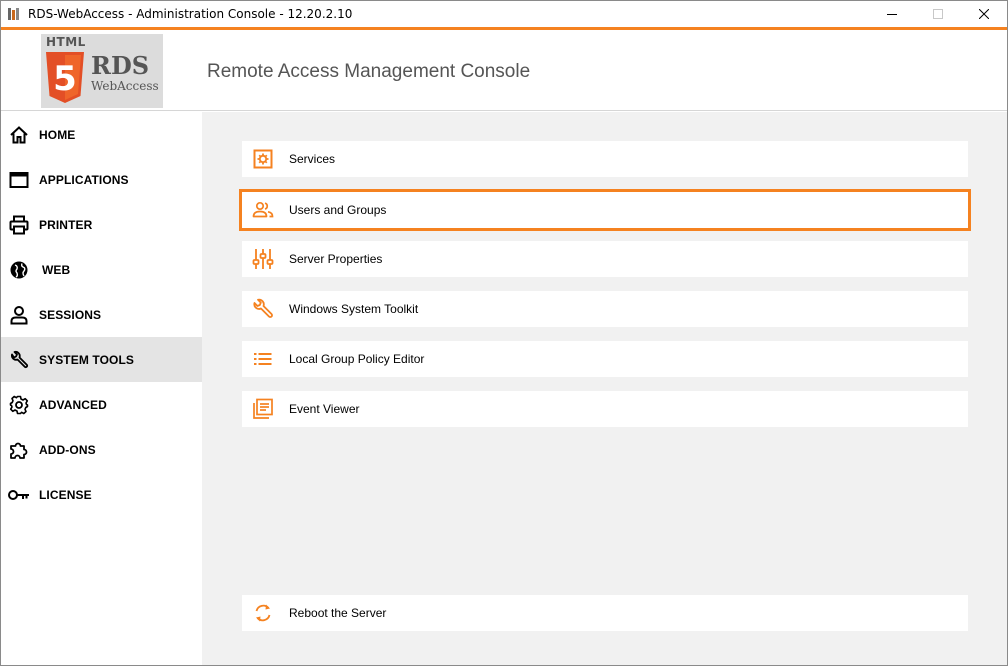  What do you see at coordinates (263, 359) in the screenshot?
I see `list-icon` at bounding box center [263, 359].